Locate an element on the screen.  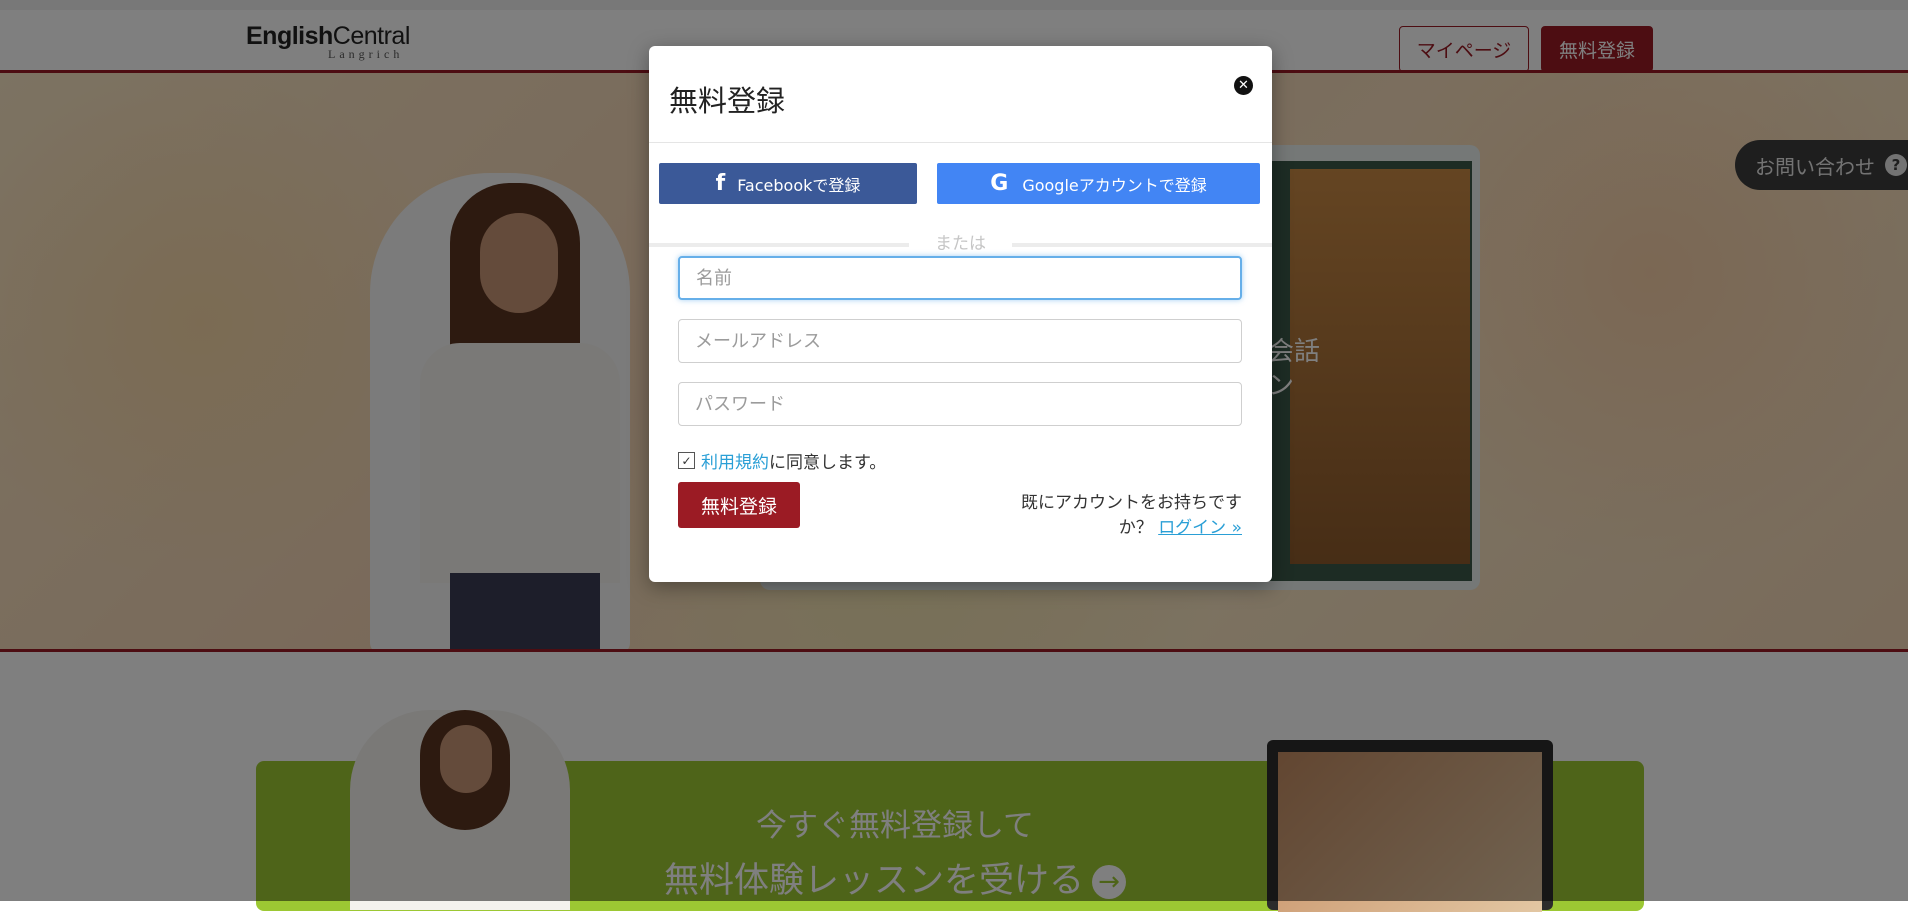
login-prompt: 既にアカウントをお持ちです か？ ログイン » is located at coordinates (1115, 516).